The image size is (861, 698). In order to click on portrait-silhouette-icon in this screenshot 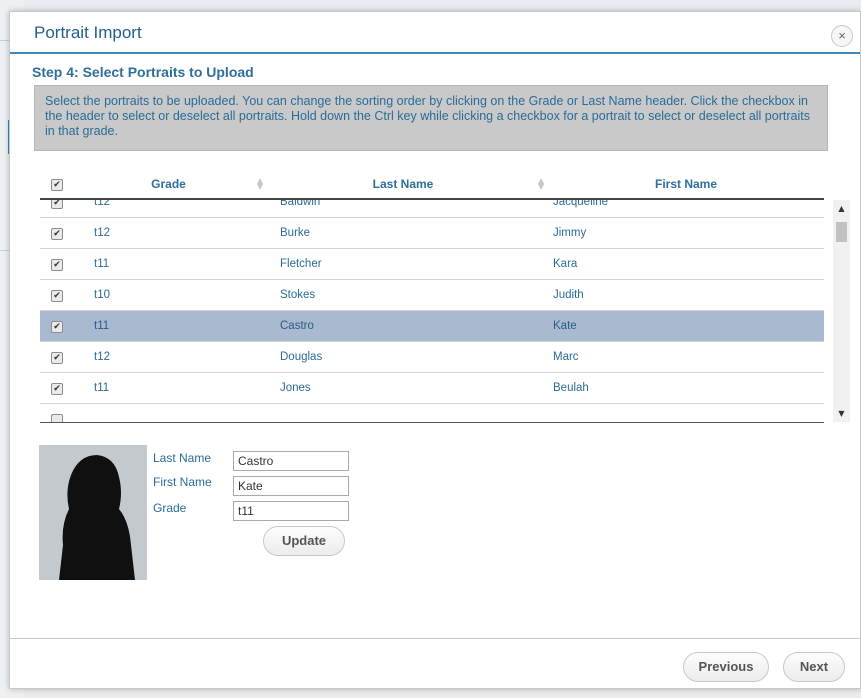, I will do `click(93, 512)`.